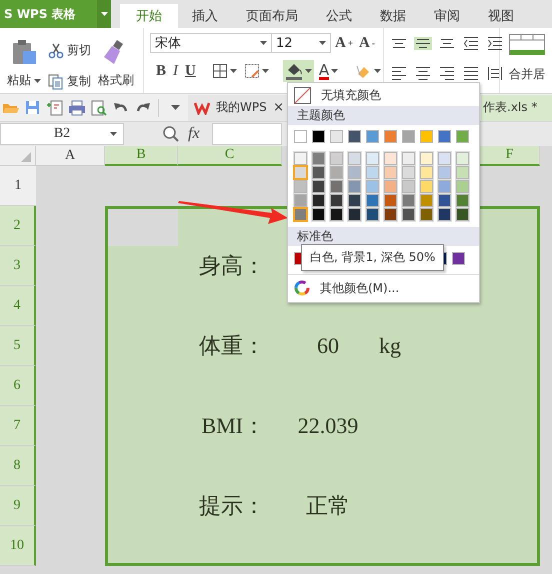  Describe the element at coordinates (69, 81) in the screenshot. I see `copy-button: 复制` at that location.